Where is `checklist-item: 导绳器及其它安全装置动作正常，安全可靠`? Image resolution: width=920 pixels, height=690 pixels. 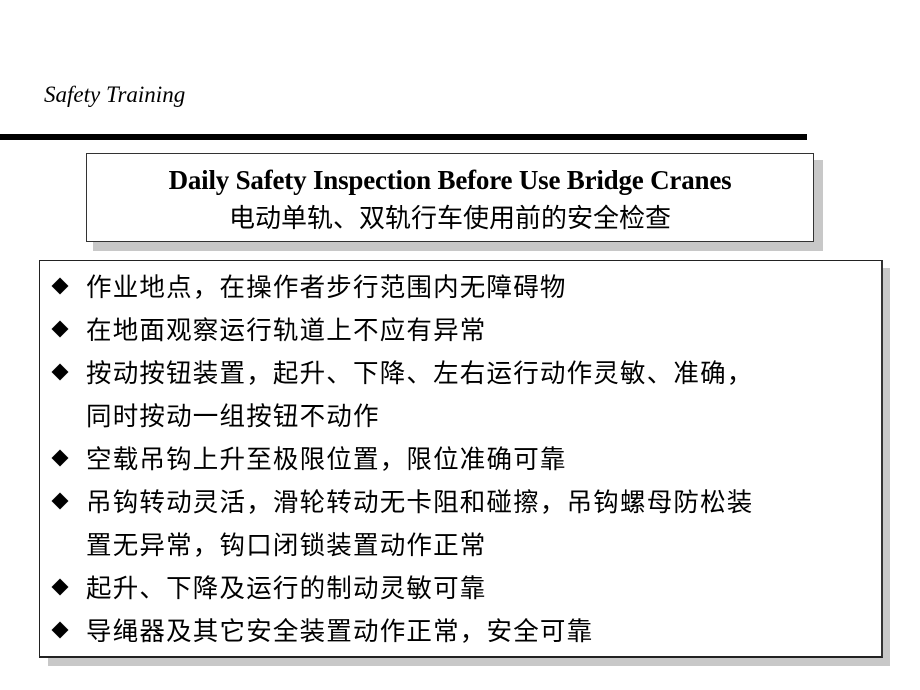
checklist-item: 导绳器及其它安全装置动作正常，安全可靠 is located at coordinates (460, 632).